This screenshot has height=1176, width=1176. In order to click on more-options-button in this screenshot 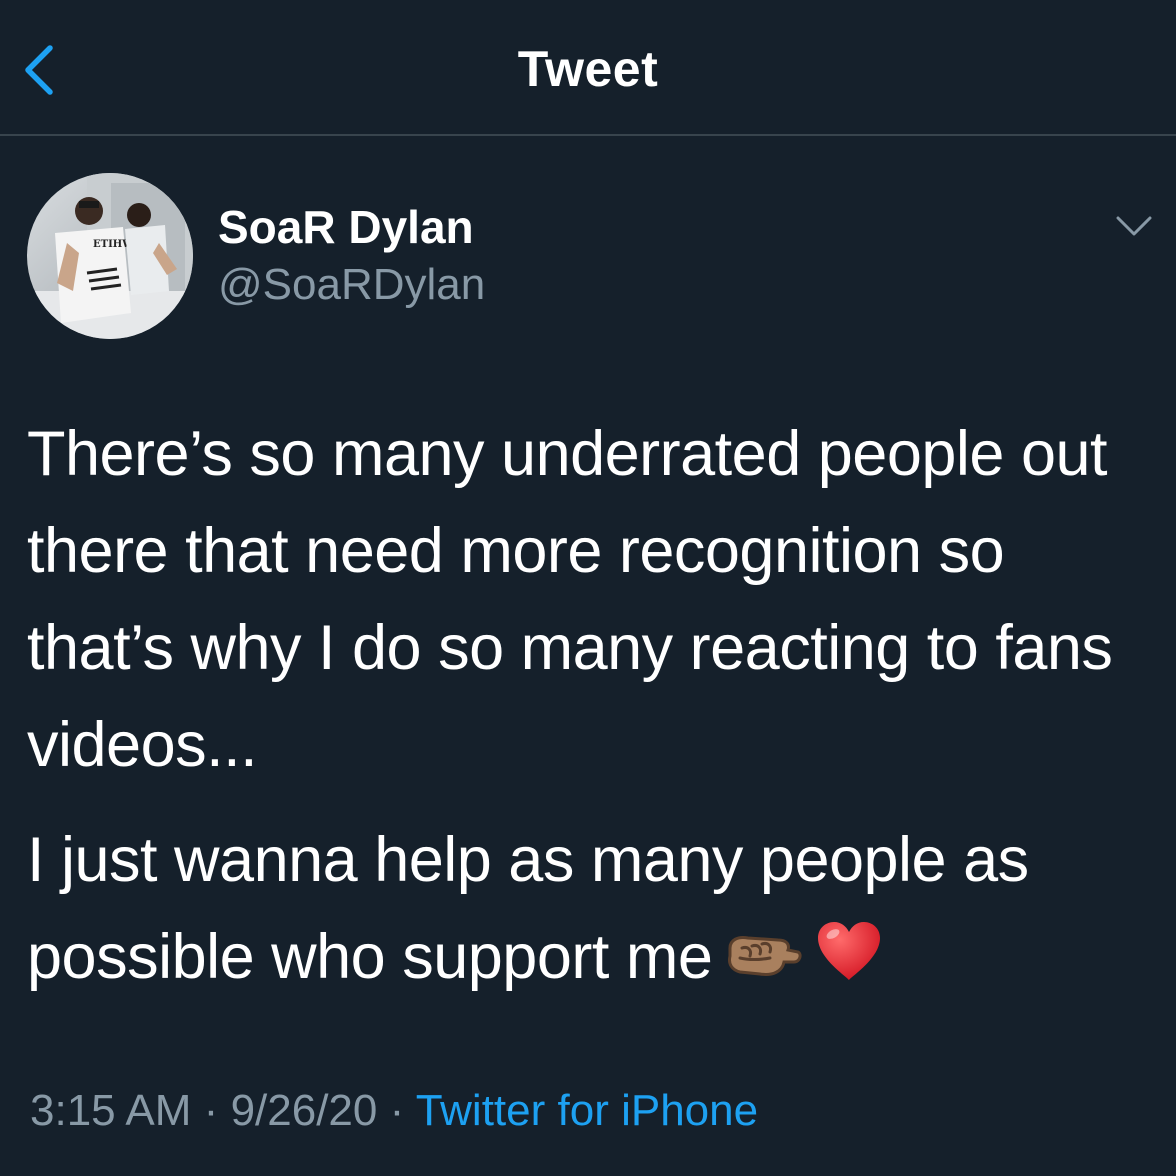, I will do `click(1134, 226)`.